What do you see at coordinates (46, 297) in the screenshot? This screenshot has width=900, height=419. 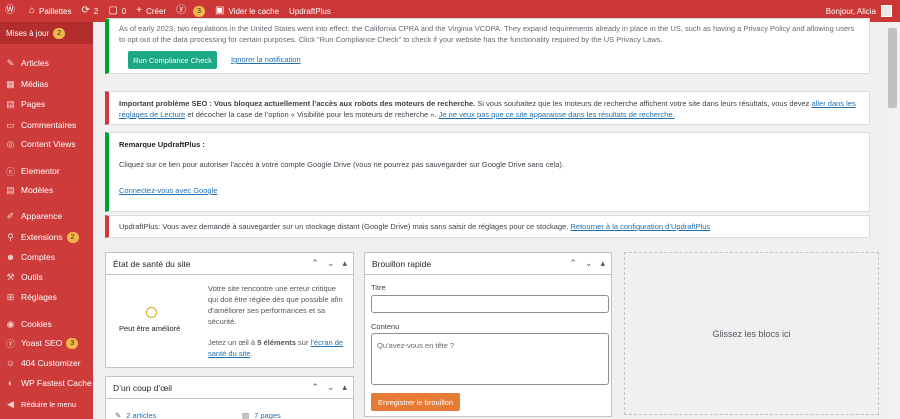 I see `sidebar-item-settings: ⊞ Réglages` at bounding box center [46, 297].